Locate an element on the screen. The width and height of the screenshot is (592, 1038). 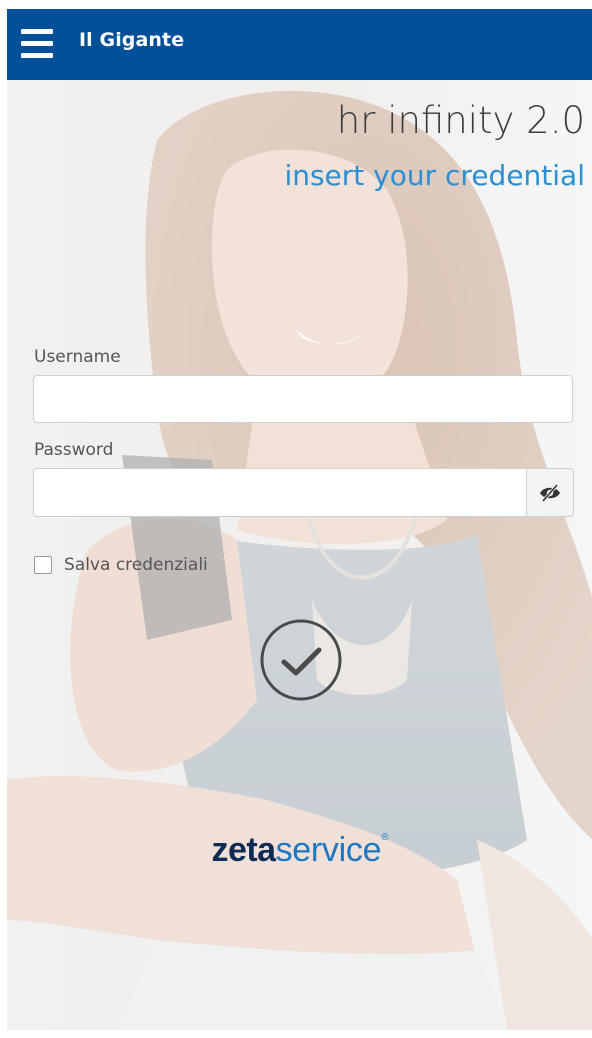
remember-label: Salva credenziali is located at coordinates (136, 565).